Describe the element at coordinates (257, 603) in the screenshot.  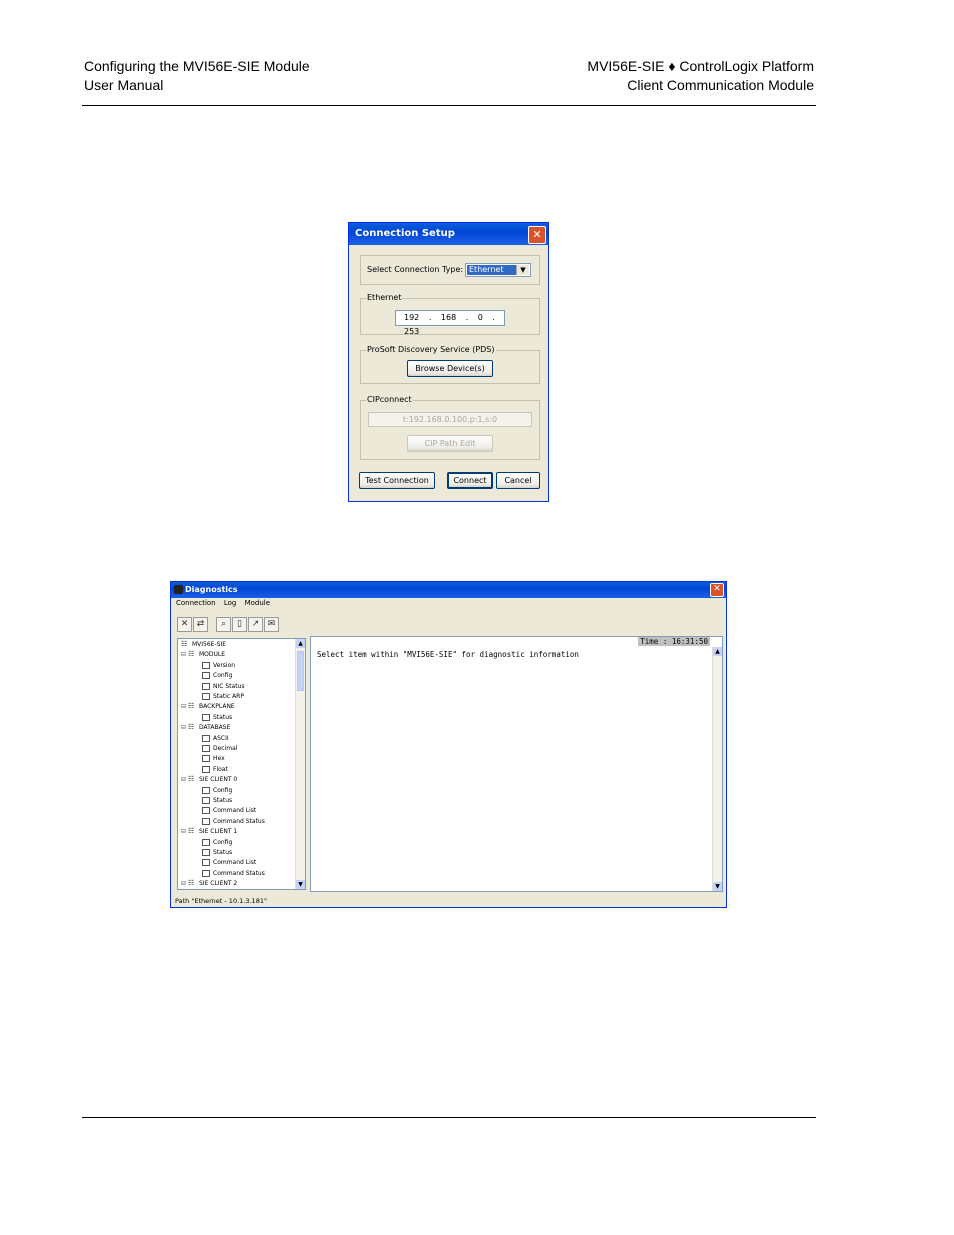
I see `menu-module: Module` at that location.